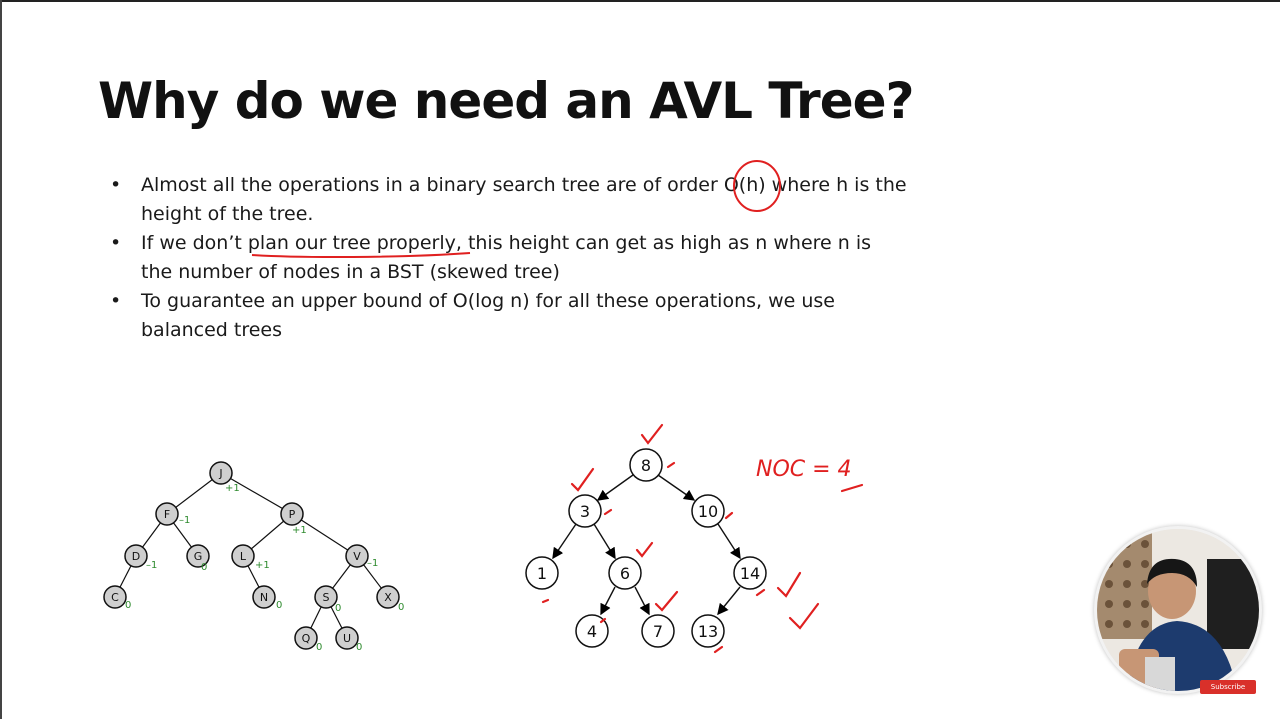 This screenshot has width=1280, height=719. Describe the element at coordinates (292, 514) in the screenshot. I see `avl-node-label: P` at that location.